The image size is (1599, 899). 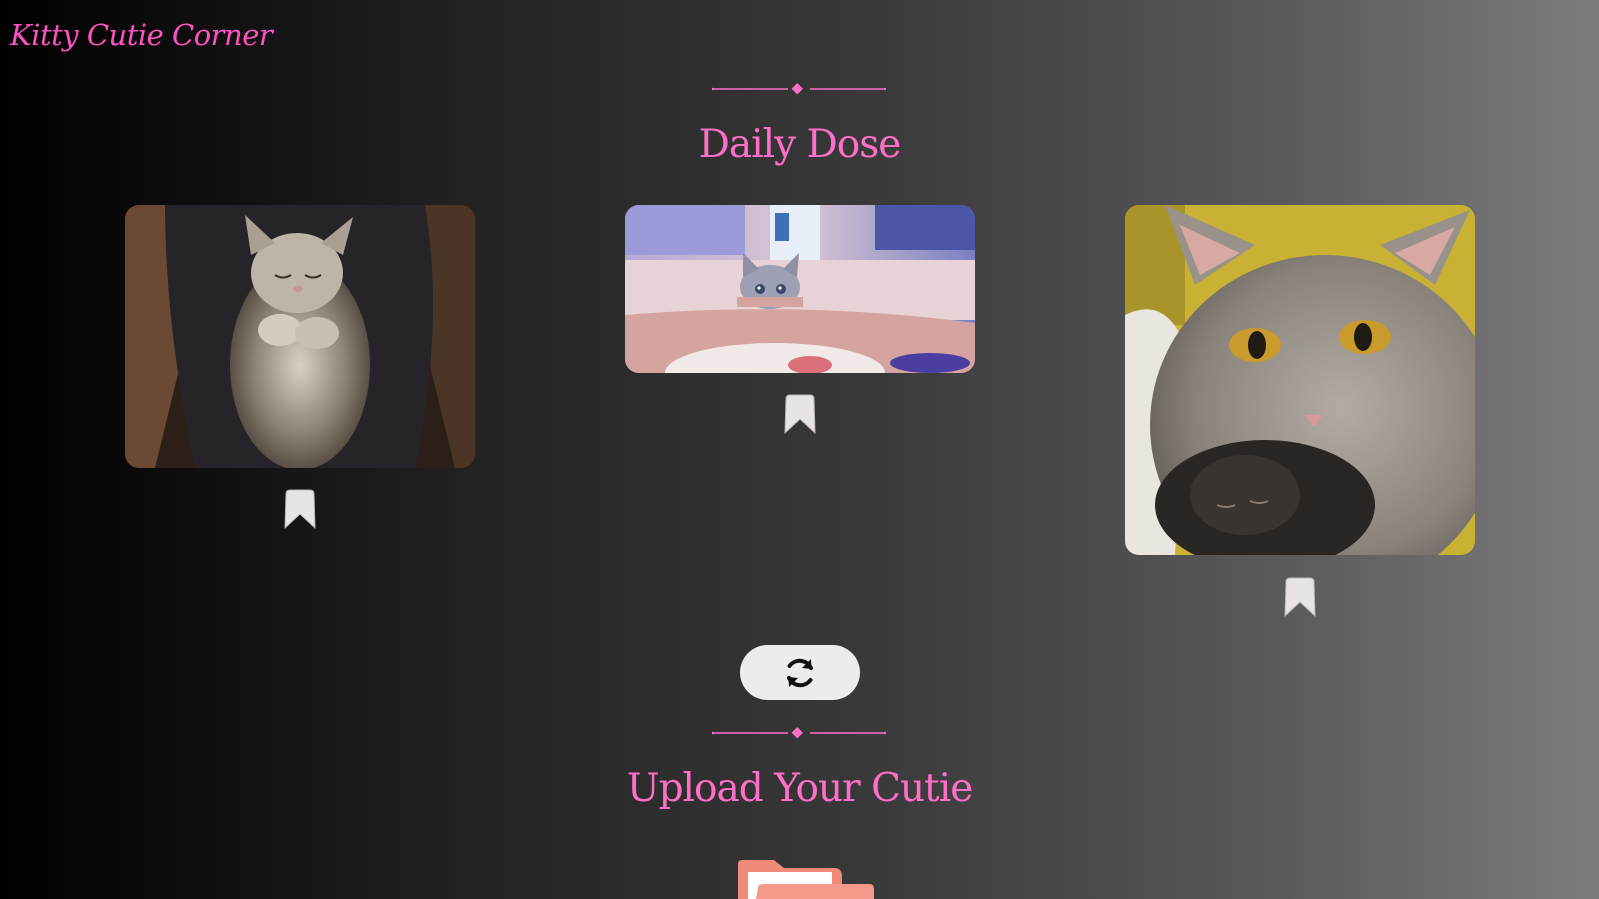 What do you see at coordinates (800, 144) in the screenshot?
I see `daily-dose-title: Daily Dose` at bounding box center [800, 144].